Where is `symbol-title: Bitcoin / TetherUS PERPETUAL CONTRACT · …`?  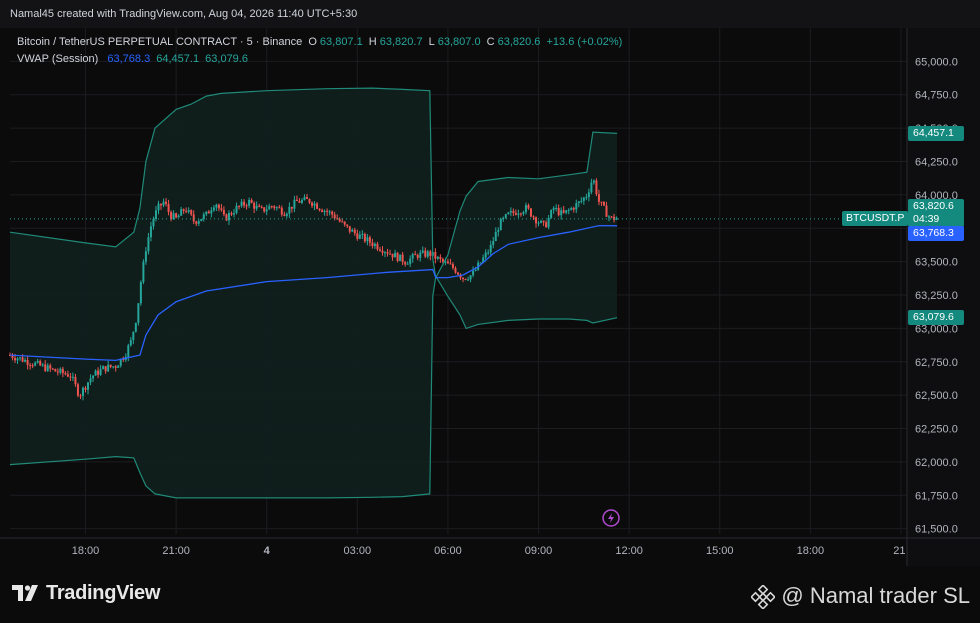 symbol-title: Bitcoin / TetherUS PERPETUAL CONTRACT · … is located at coordinates (159, 42).